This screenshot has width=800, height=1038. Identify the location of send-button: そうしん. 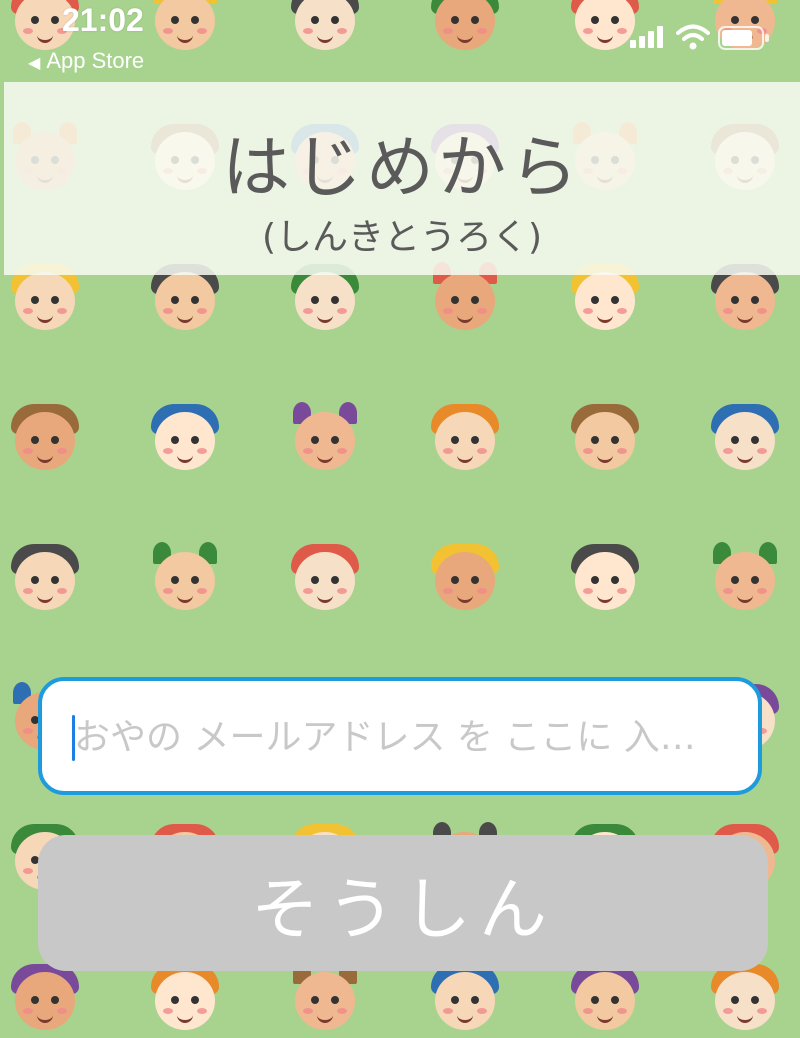
(403, 903).